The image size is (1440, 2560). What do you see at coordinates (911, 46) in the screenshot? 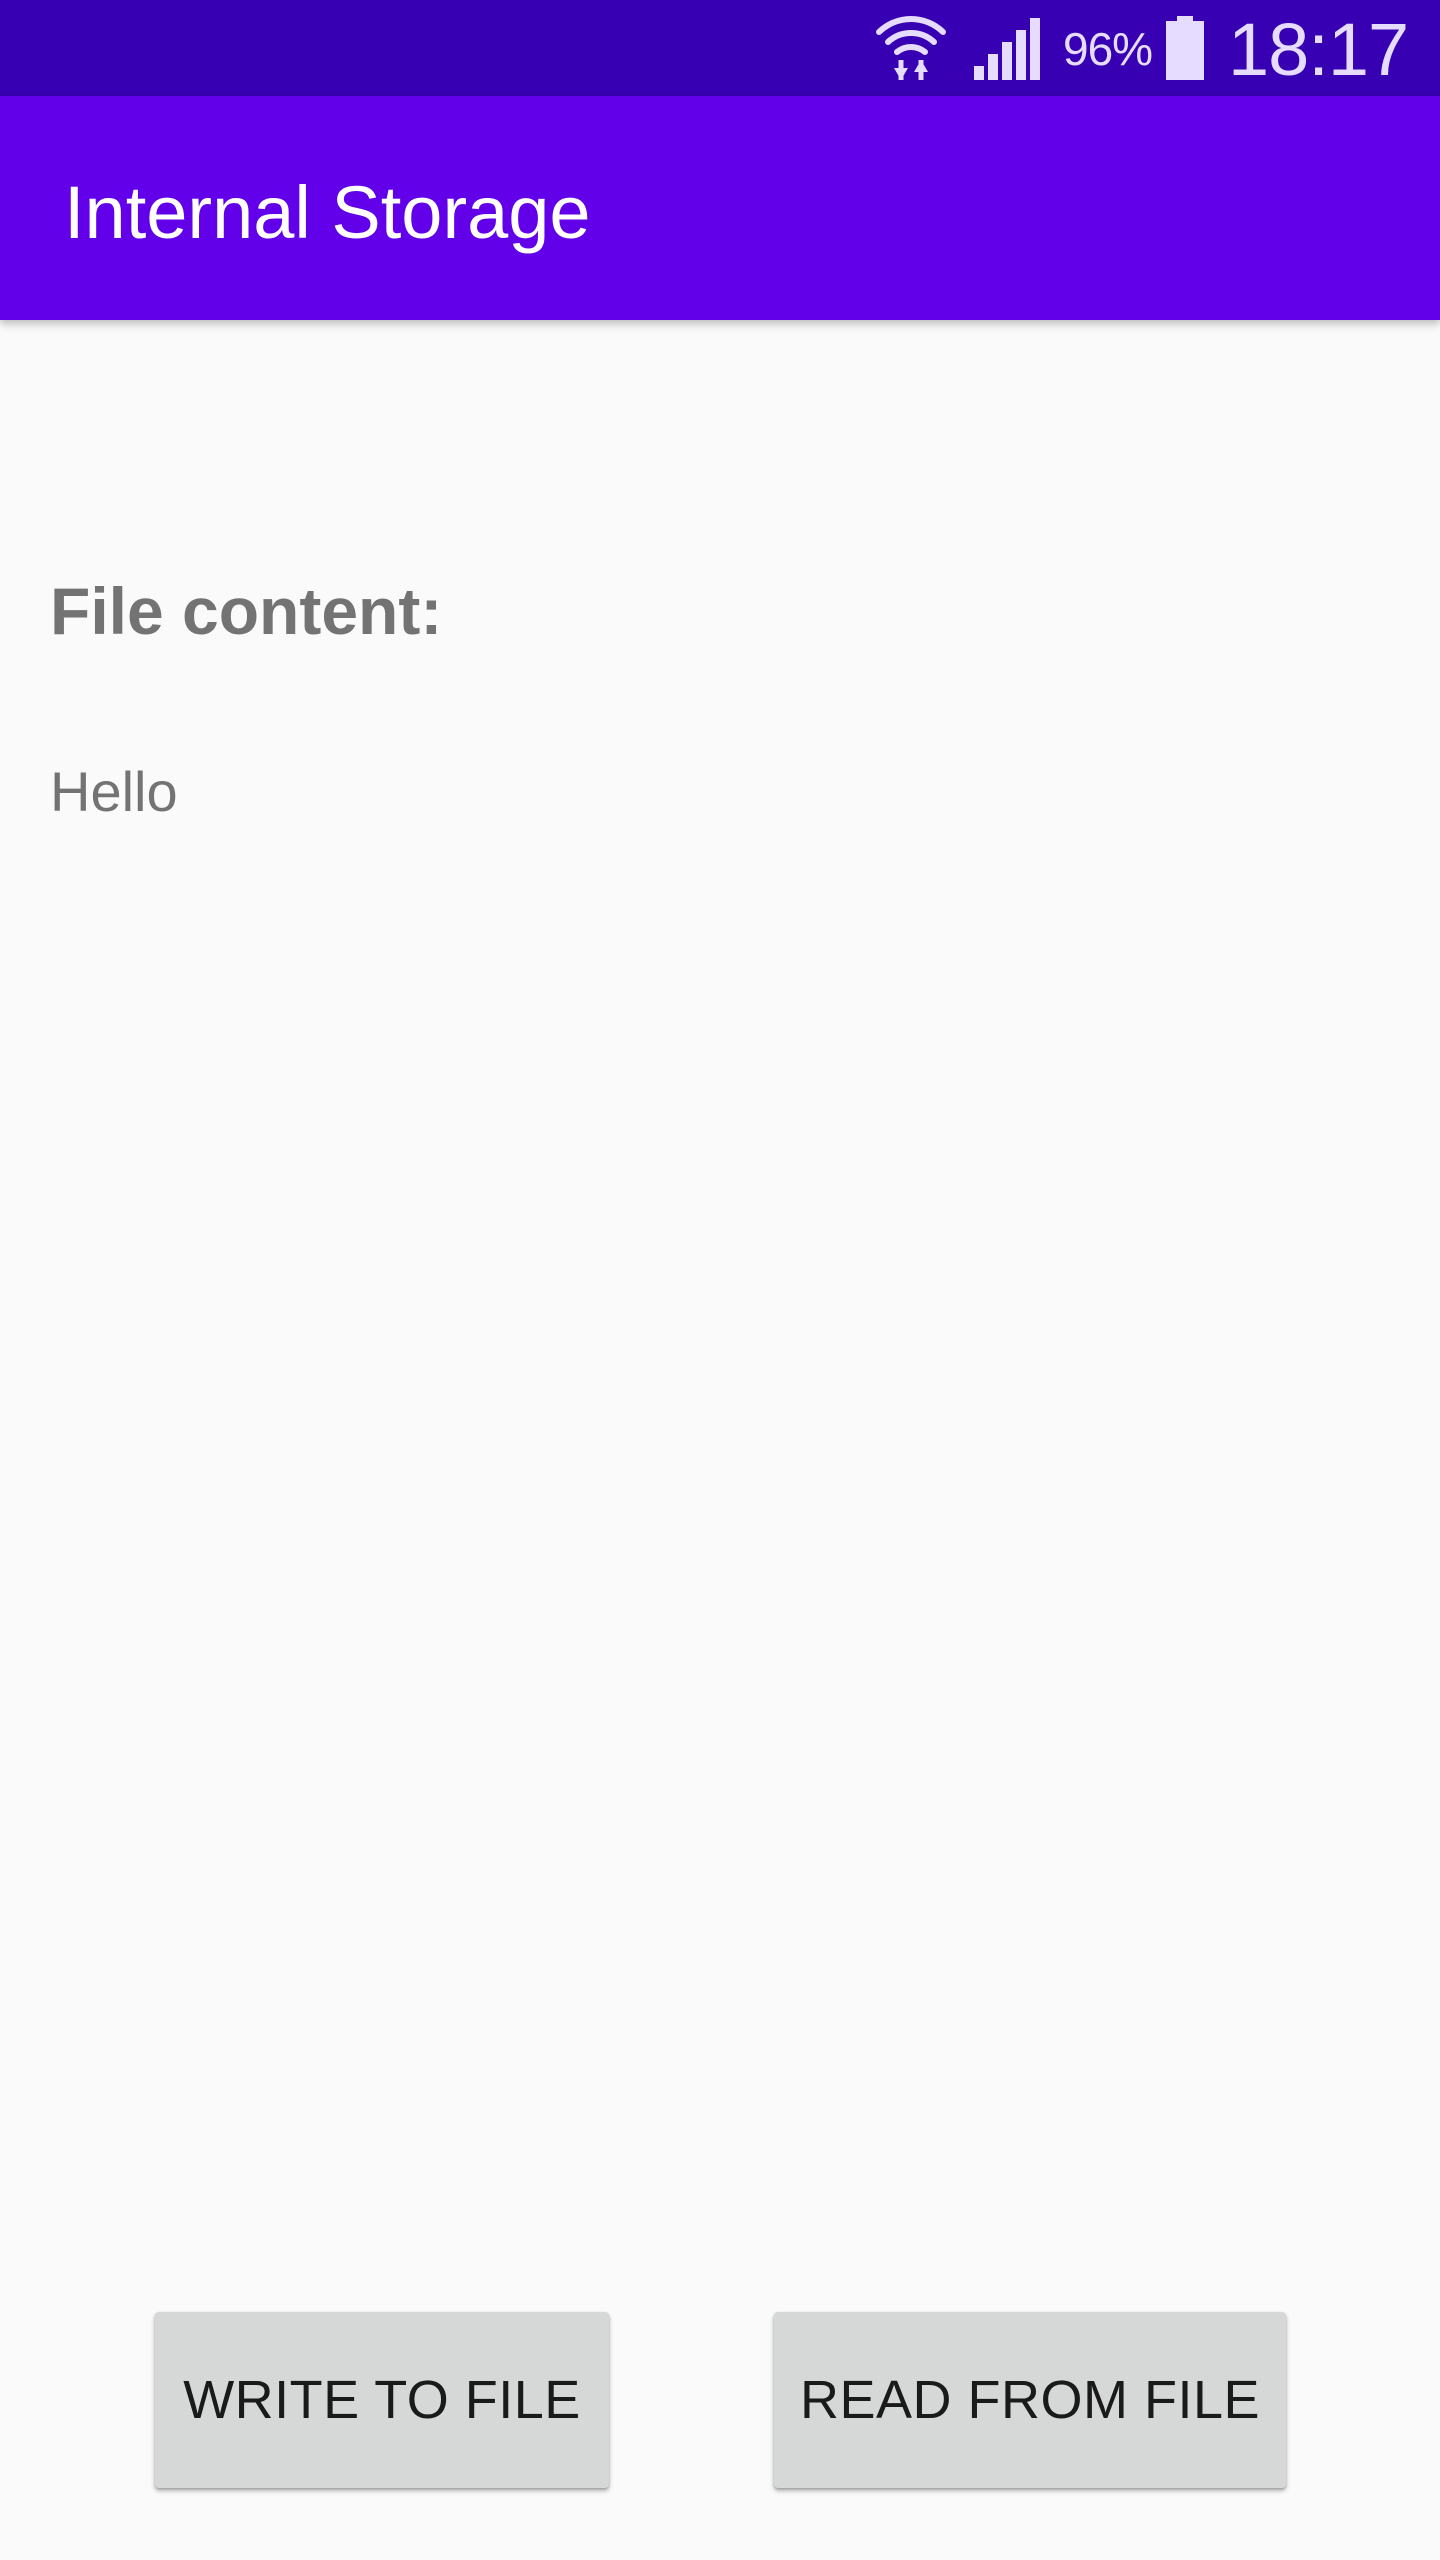
I see `wifi-data-icon` at bounding box center [911, 46].